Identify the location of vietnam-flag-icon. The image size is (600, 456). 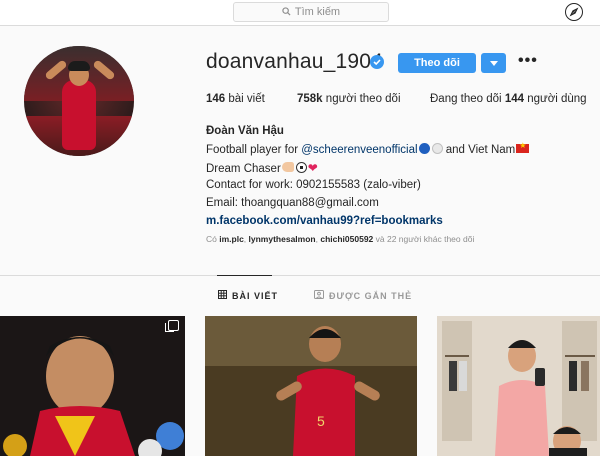
(523, 147).